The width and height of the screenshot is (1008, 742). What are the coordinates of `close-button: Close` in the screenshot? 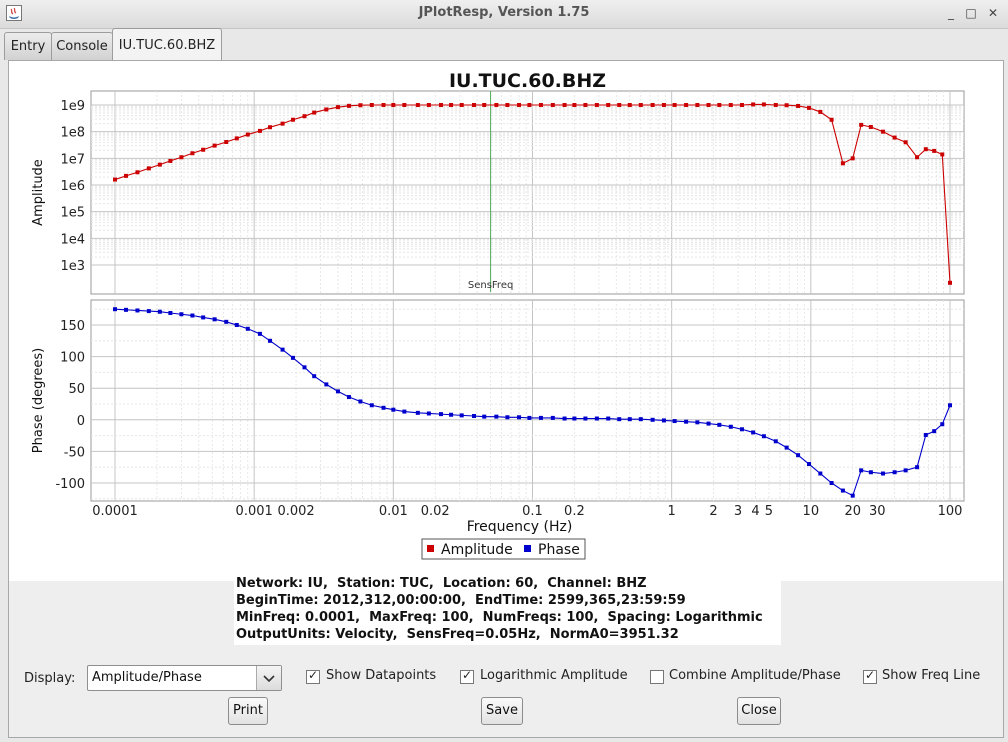 It's located at (759, 711).